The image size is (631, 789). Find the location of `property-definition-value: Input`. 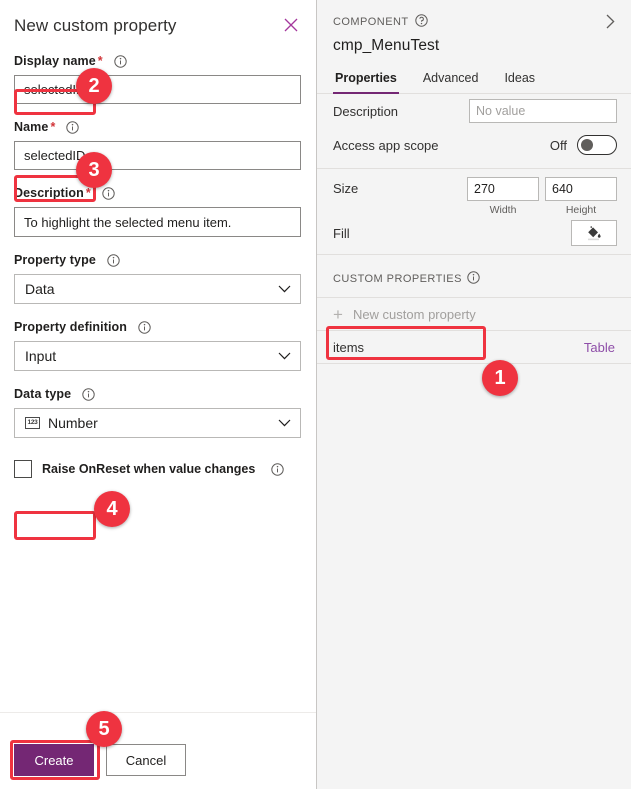

property-definition-value: Input is located at coordinates (41, 356).